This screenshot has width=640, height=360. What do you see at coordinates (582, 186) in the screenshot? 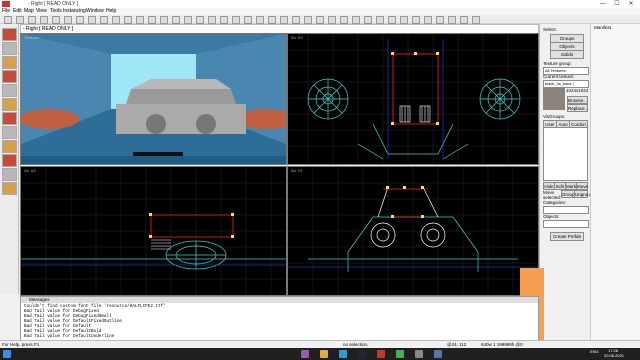
I see `move-button: Move` at bounding box center [582, 186].